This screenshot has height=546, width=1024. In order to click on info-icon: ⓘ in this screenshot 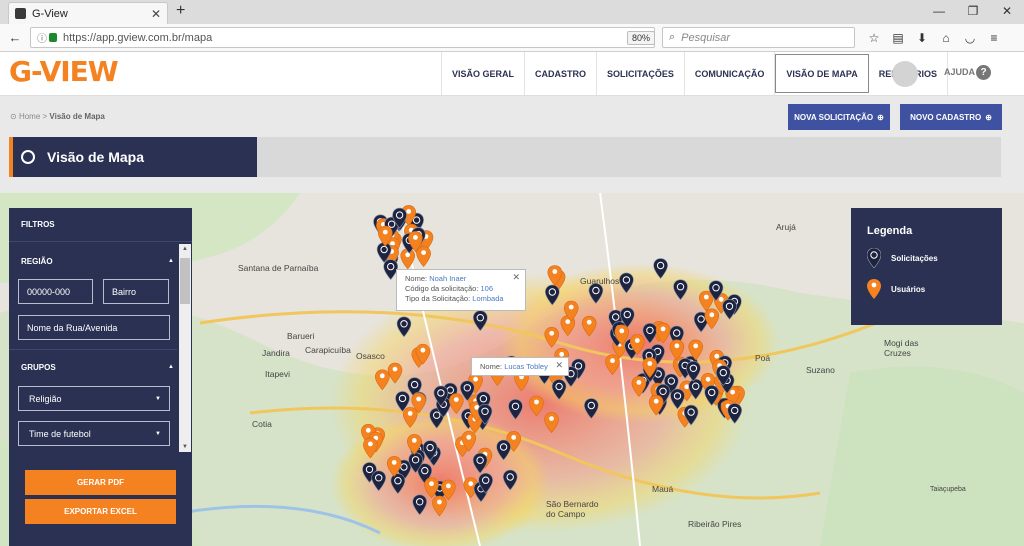, I will do `click(42, 37)`.